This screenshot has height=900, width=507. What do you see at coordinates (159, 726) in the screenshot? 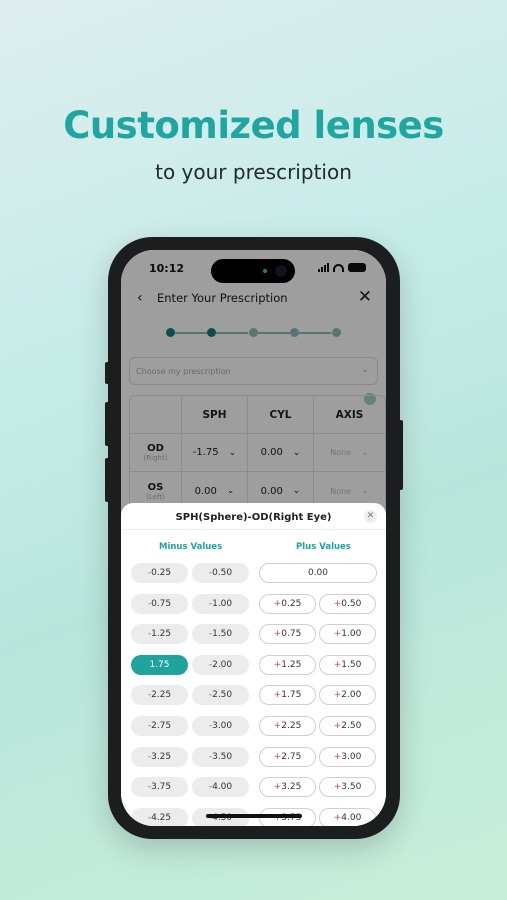
I see `minus-value-option: -2.75` at bounding box center [159, 726].